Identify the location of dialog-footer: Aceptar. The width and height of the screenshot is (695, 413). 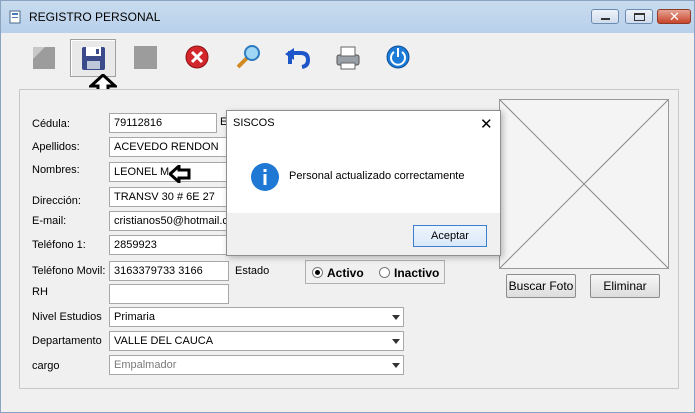
(363, 234).